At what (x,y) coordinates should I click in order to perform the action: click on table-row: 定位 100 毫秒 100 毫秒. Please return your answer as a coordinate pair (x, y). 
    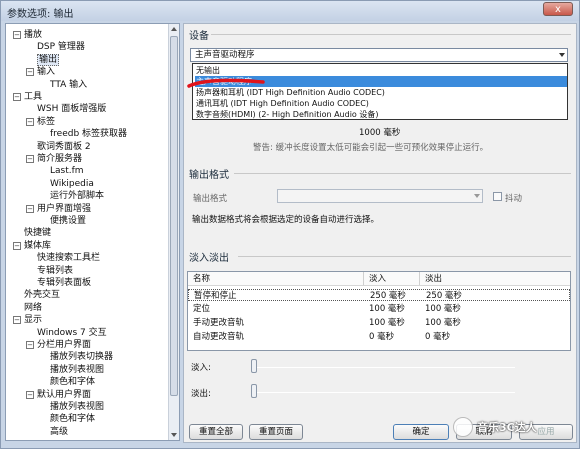
    Looking at the image, I should click on (379, 309).